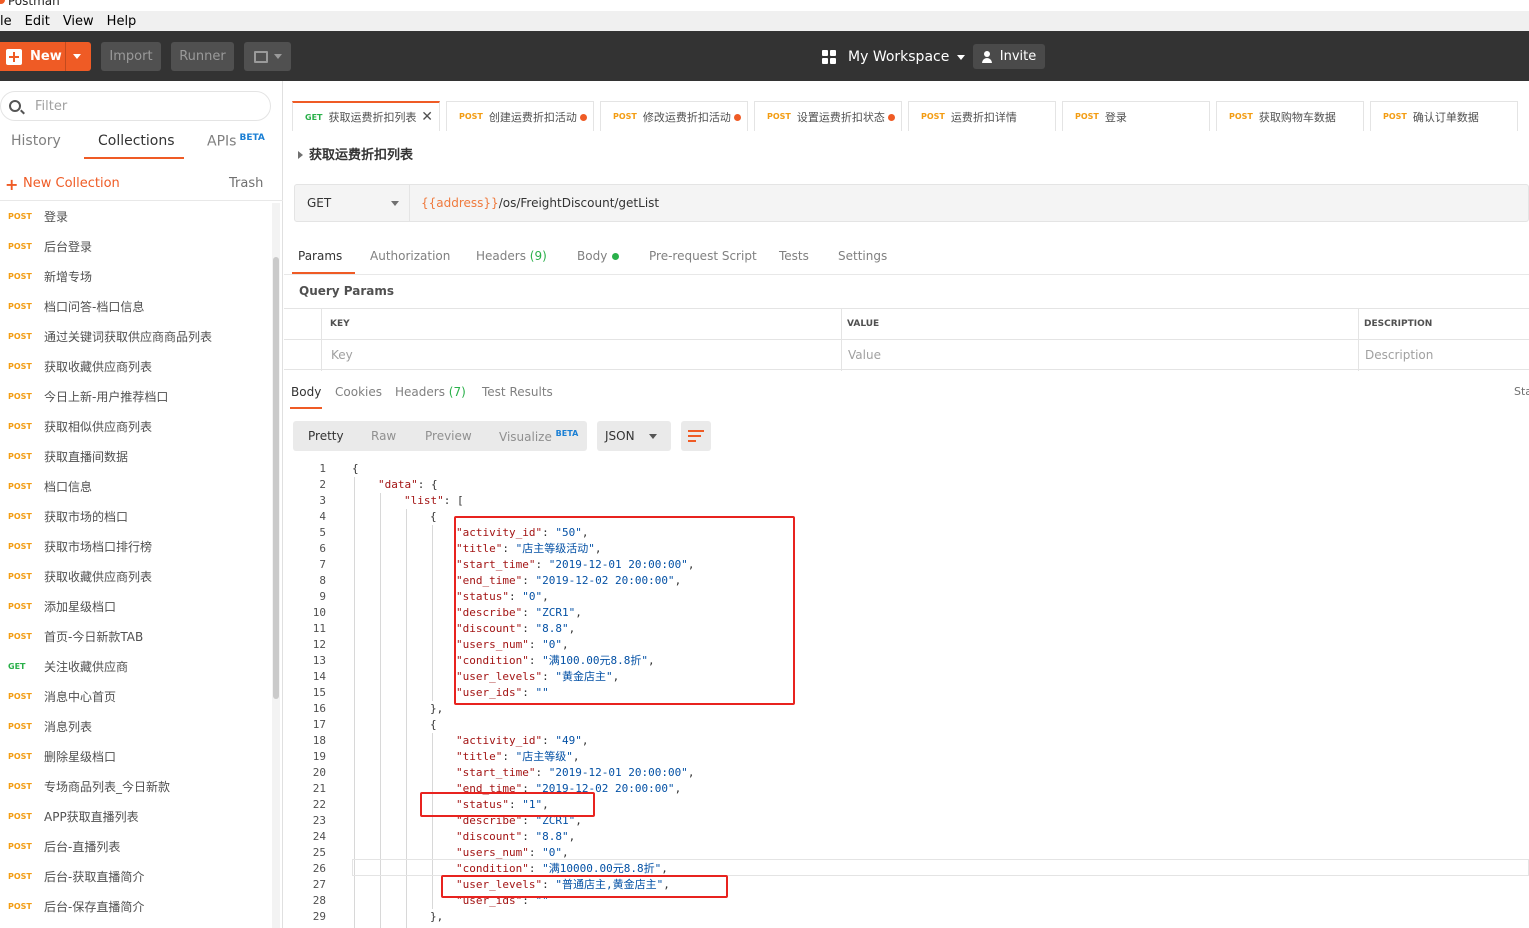 The width and height of the screenshot is (1529, 928). Describe the element at coordinates (321, 340) in the screenshot. I see `table-divider` at that location.